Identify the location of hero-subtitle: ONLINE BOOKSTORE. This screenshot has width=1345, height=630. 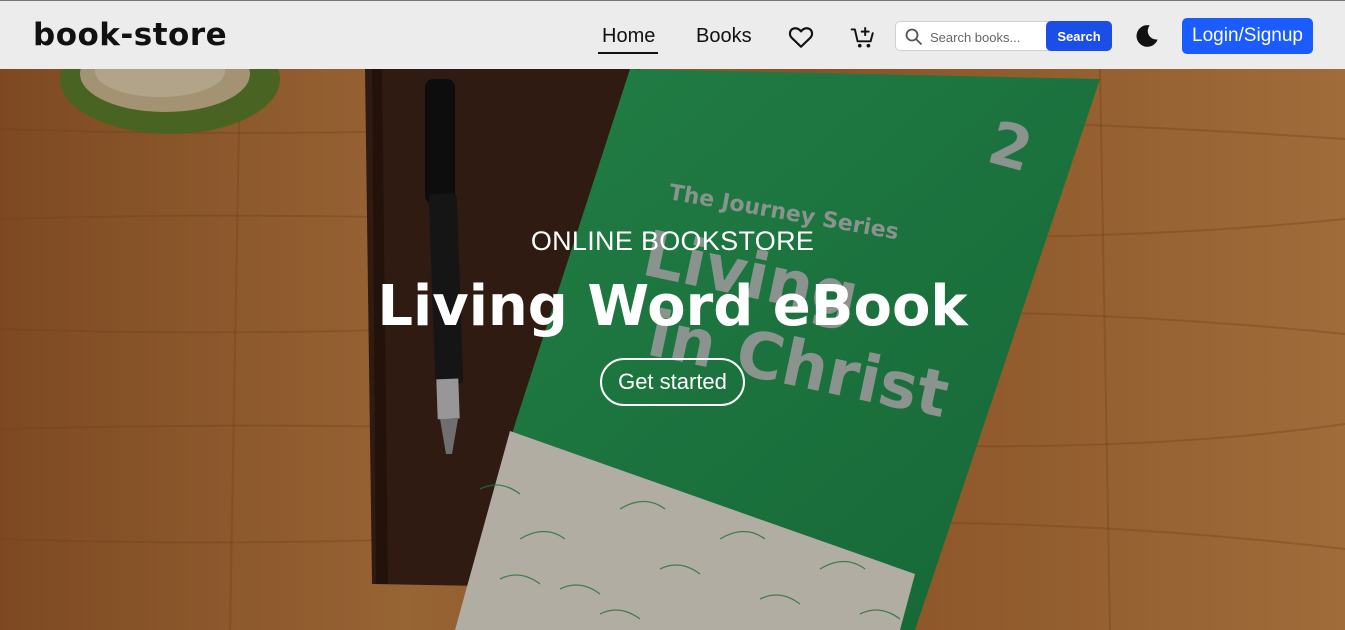
(672, 241).